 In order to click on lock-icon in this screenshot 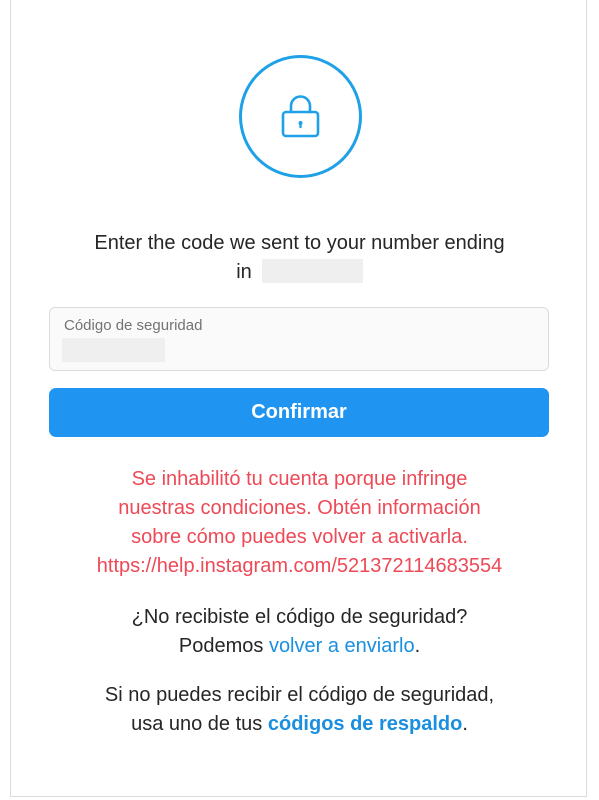, I will do `click(300, 116)`.